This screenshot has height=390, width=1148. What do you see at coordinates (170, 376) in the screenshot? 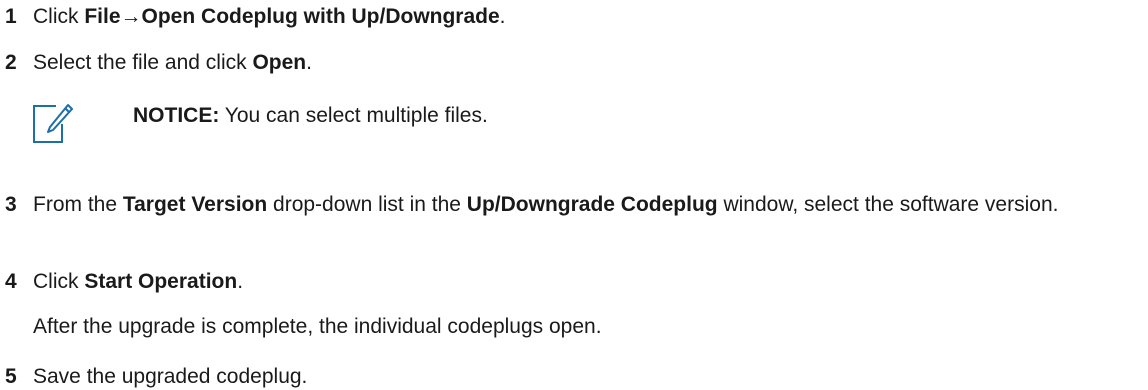
I see `step-text-plain: Save the upgraded codeplug.` at bounding box center [170, 376].